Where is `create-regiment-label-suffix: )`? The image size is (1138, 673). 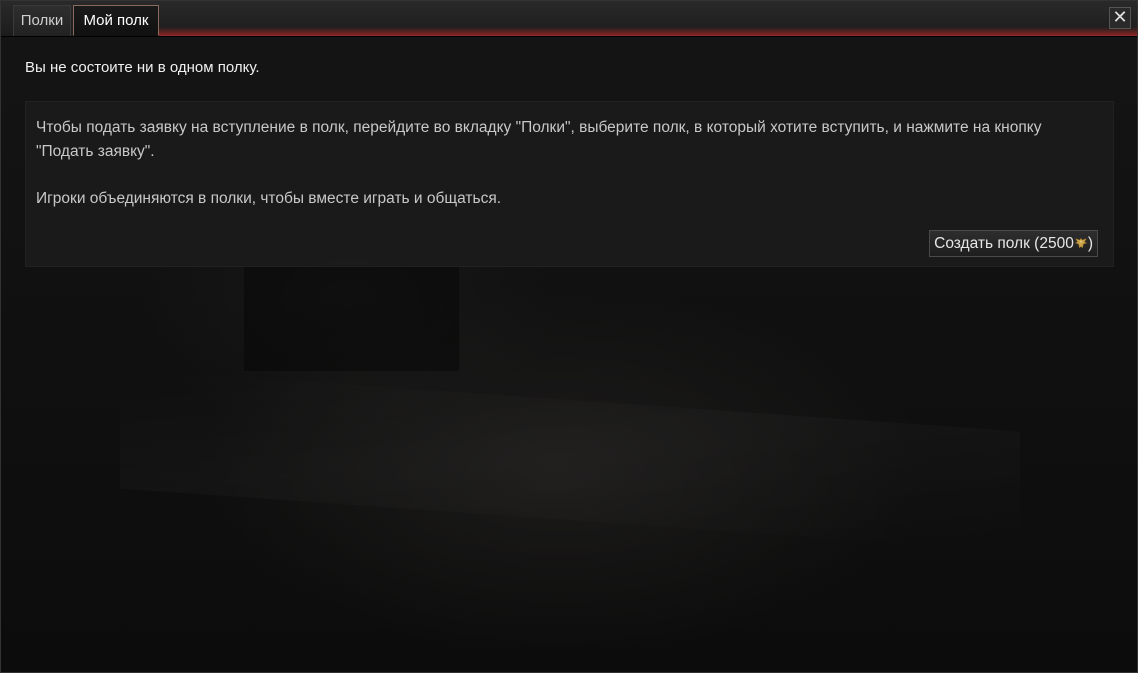 create-regiment-label-suffix: ) is located at coordinates (1090, 243).